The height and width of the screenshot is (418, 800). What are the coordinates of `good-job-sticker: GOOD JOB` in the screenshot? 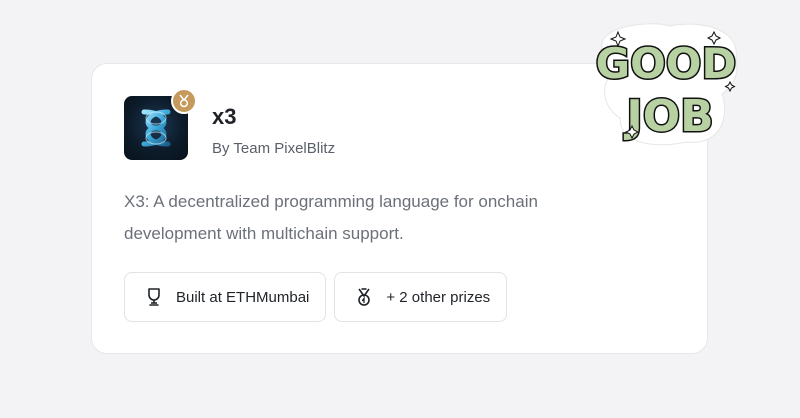 It's located at (666, 83).